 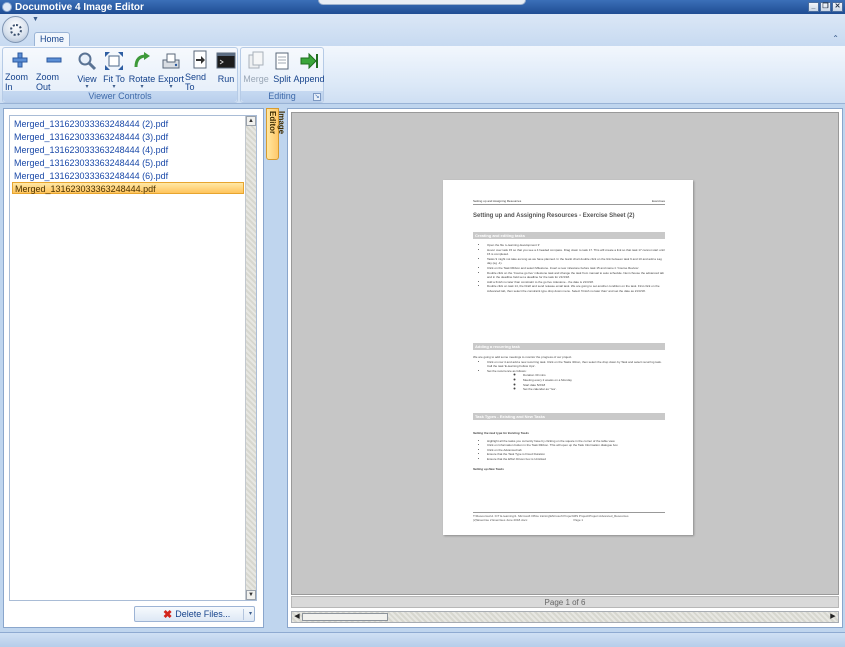 I want to click on view-label: View, so click(x=87, y=79).